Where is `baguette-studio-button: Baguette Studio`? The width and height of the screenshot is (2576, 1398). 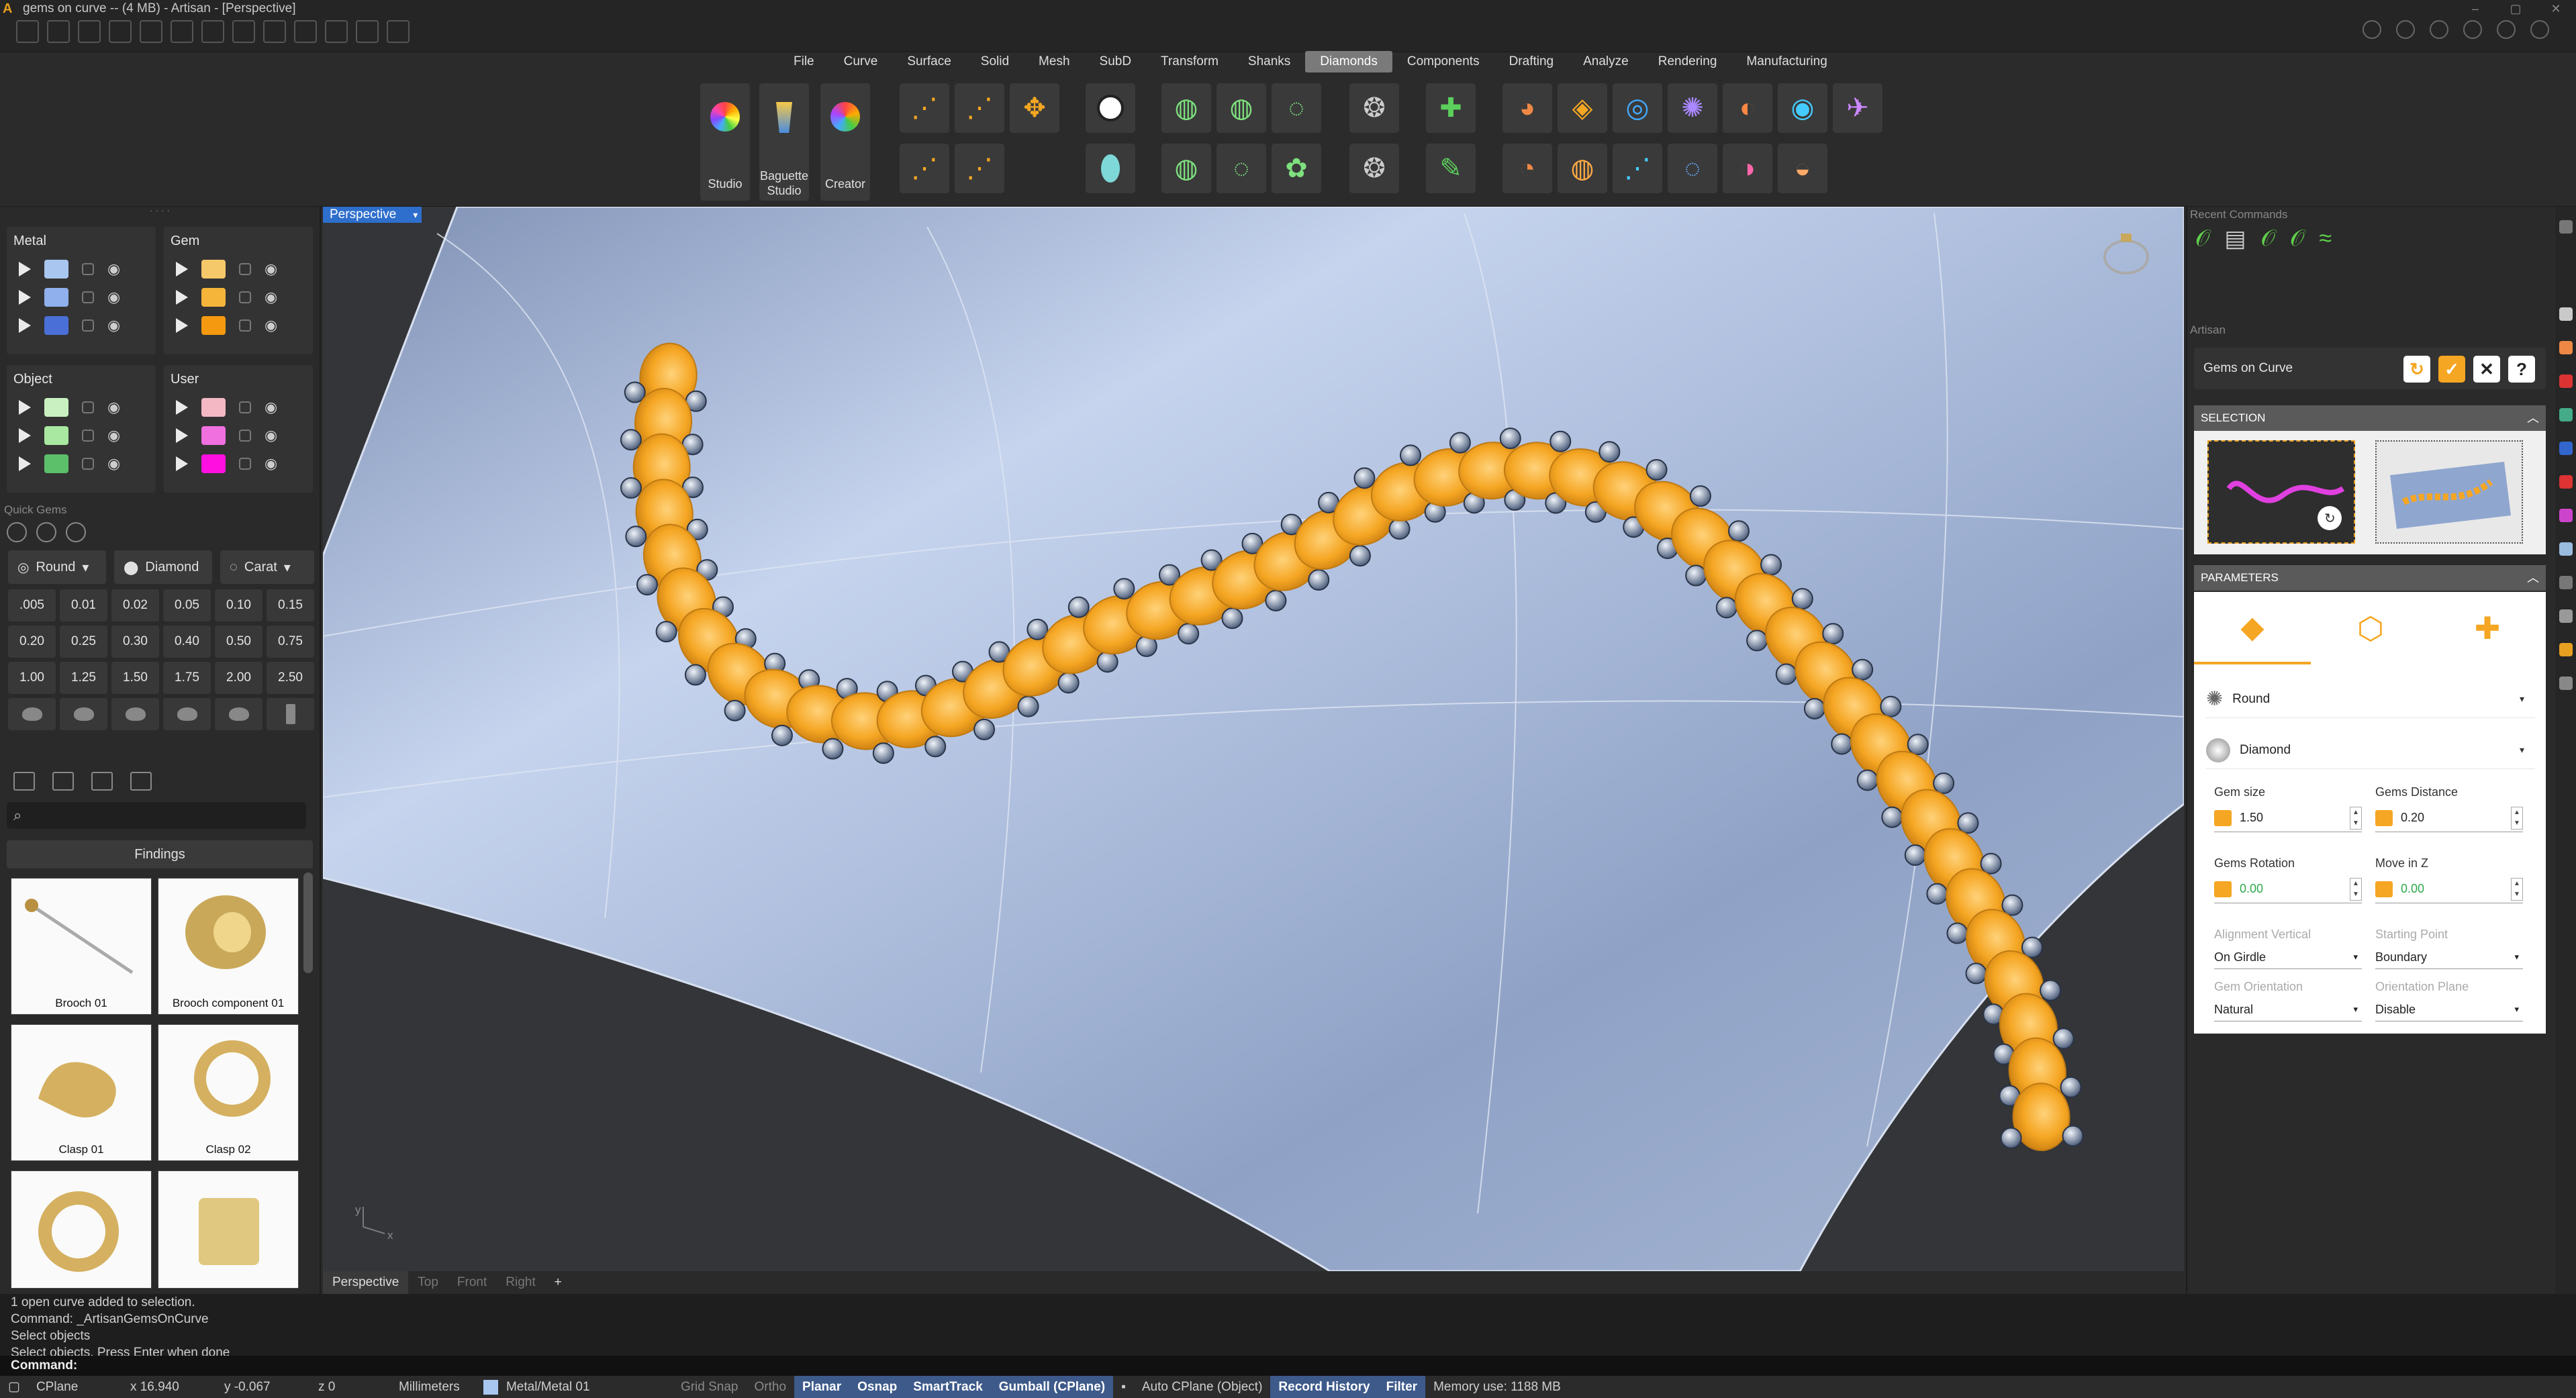 baguette-studio-button: Baguette Studio is located at coordinates (784, 142).